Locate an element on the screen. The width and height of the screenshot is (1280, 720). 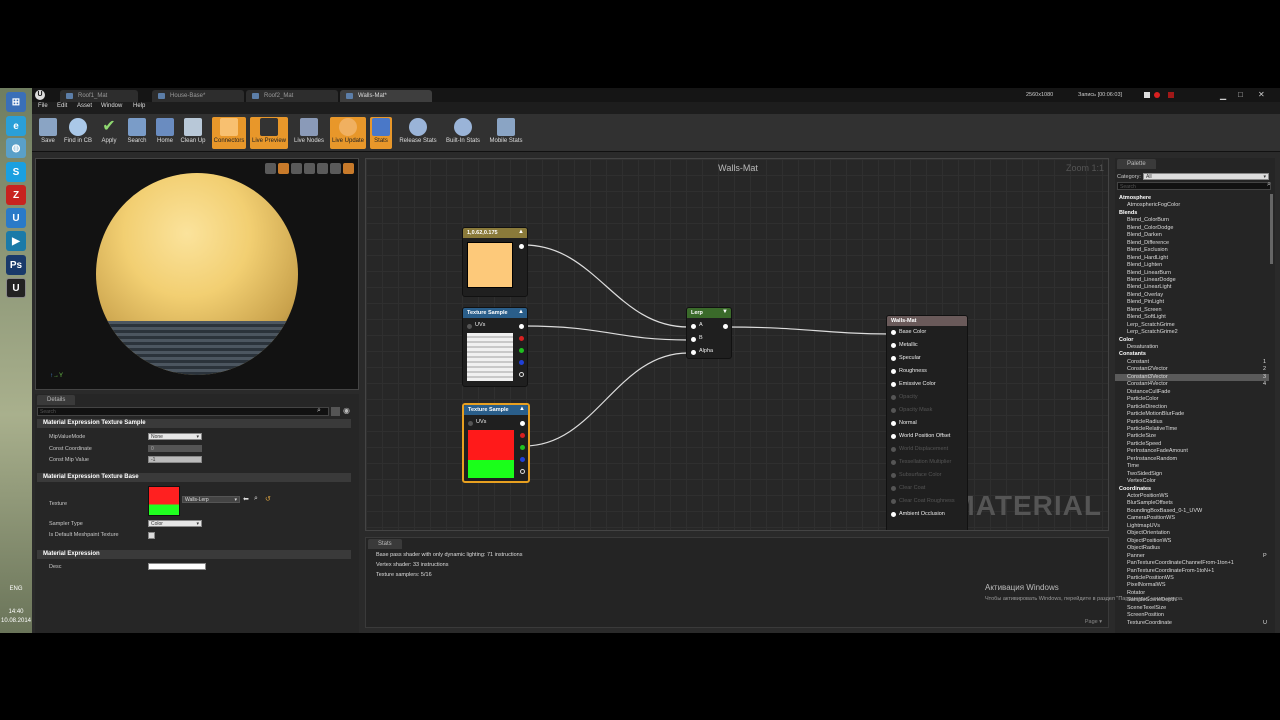
palette-item: TextureCoordinate is located at coordinates (1149, 623).